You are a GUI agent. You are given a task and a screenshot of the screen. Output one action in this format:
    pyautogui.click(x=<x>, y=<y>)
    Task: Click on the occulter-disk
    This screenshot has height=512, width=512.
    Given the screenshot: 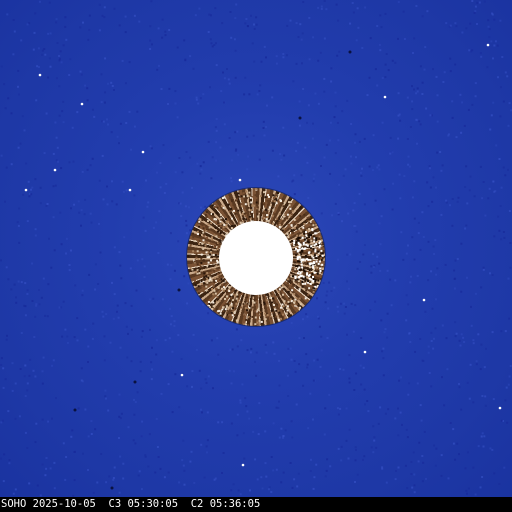 What is the action you would take?
    pyautogui.click(x=256, y=258)
    